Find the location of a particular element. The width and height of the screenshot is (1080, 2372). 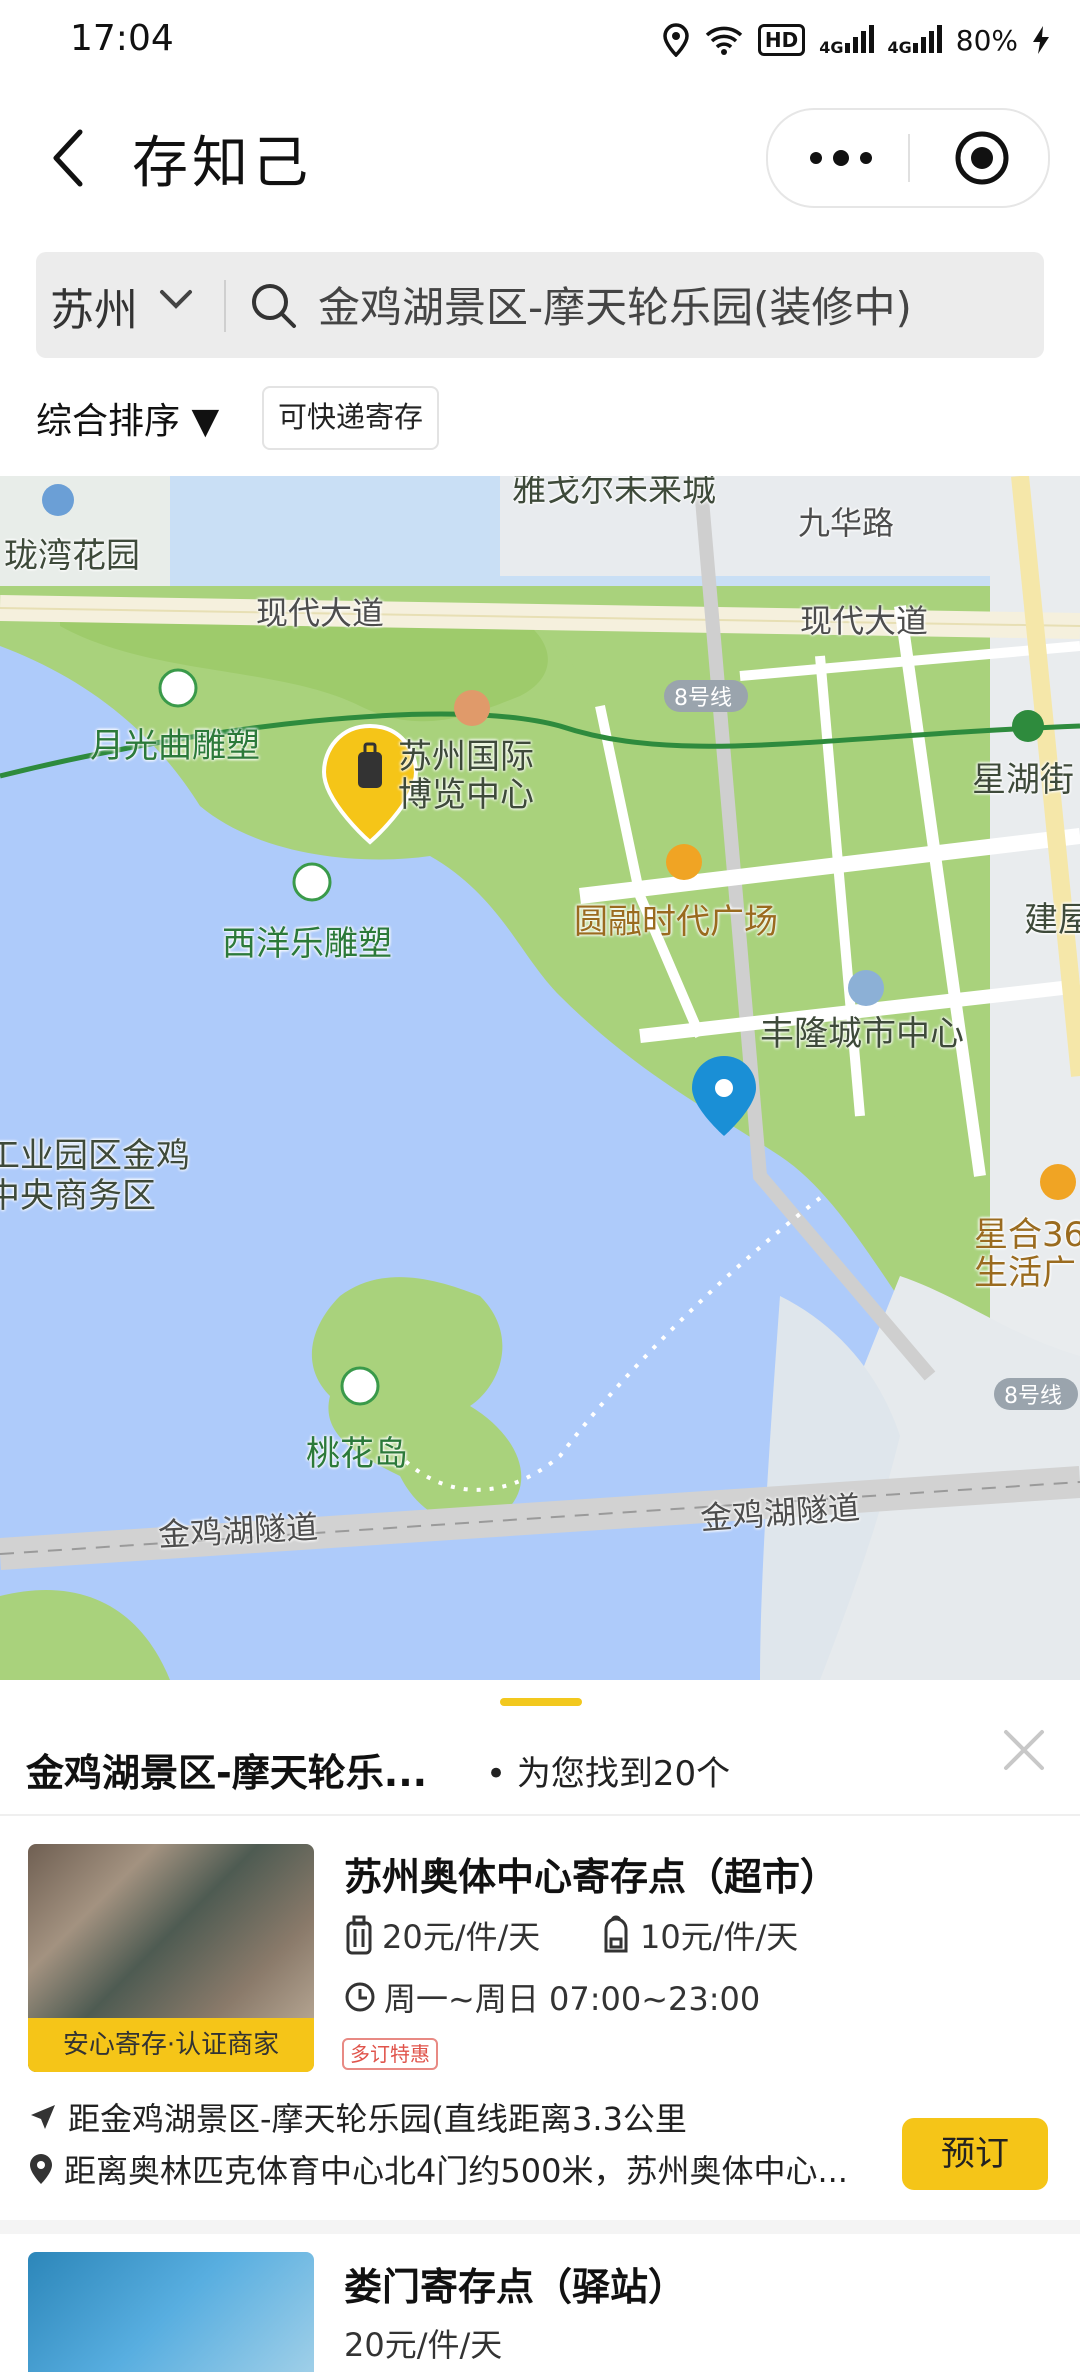

map-label-xiyang: 西洋乐雕塑 is located at coordinates (307, 944).